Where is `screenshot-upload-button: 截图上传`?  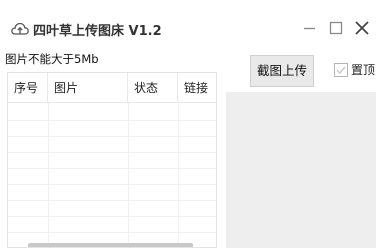 screenshot-upload-button: 截图上传 is located at coordinates (282, 71).